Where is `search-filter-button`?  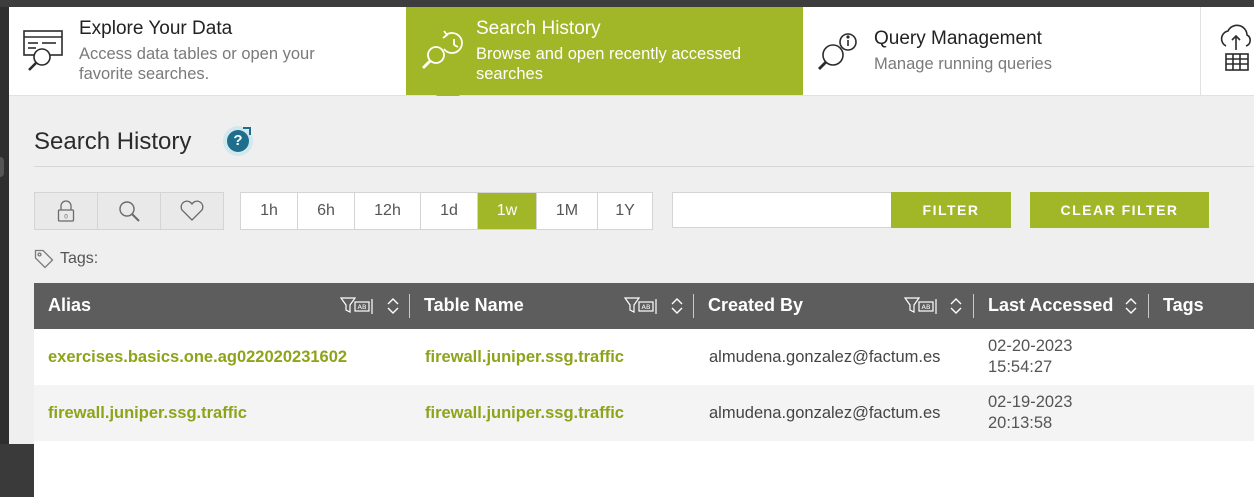
search-filter-button is located at coordinates (129, 211).